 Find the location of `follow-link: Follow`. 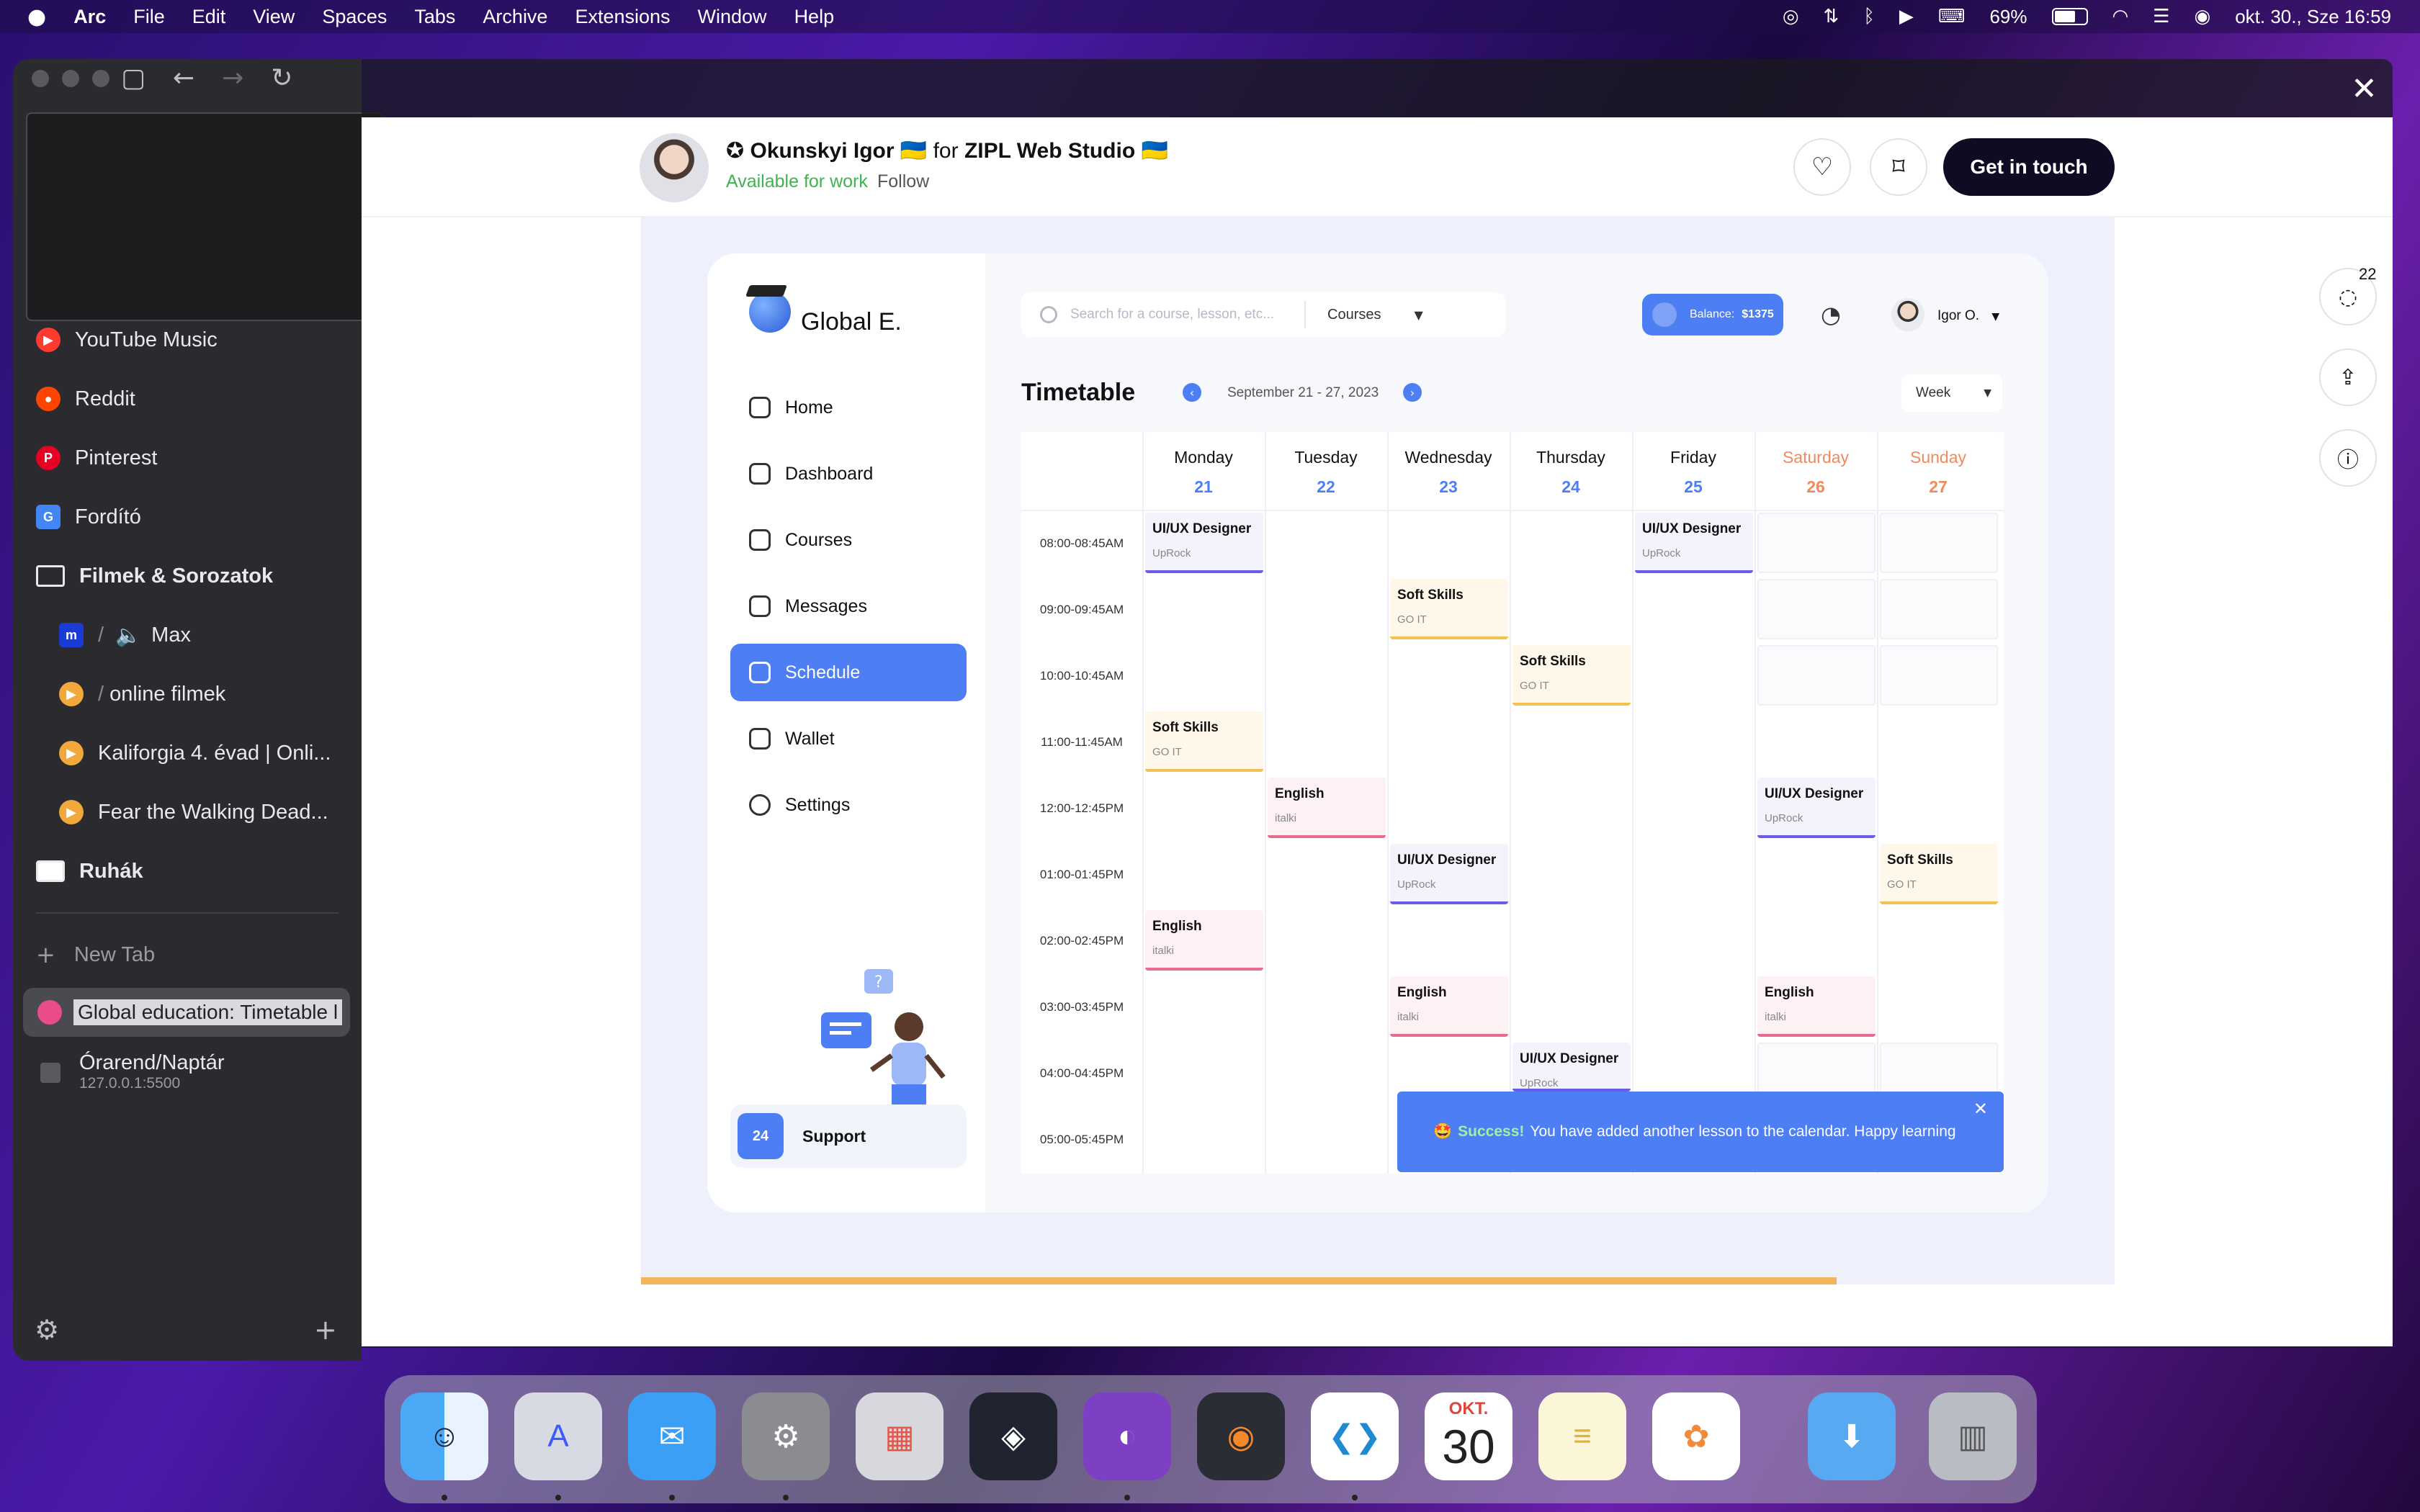

follow-link: Follow is located at coordinates (903, 181).